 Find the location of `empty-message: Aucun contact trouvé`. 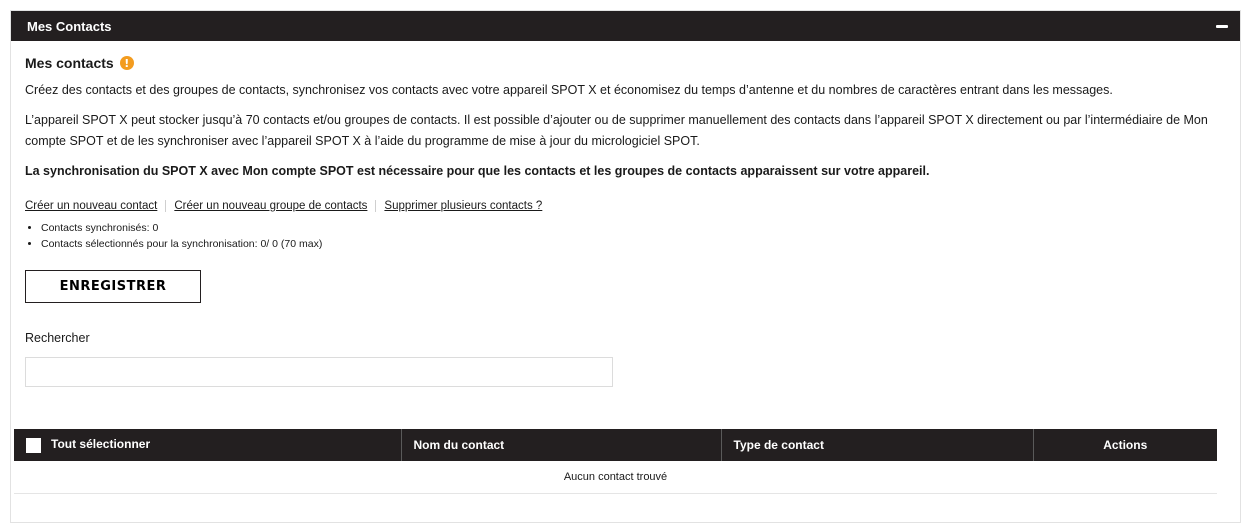

empty-message: Aucun contact trouvé is located at coordinates (615, 477).